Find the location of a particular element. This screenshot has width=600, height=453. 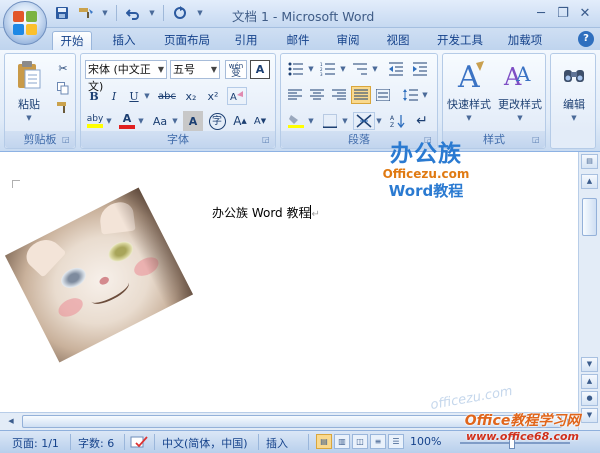

align-left-icon is located at coordinates (295, 95).